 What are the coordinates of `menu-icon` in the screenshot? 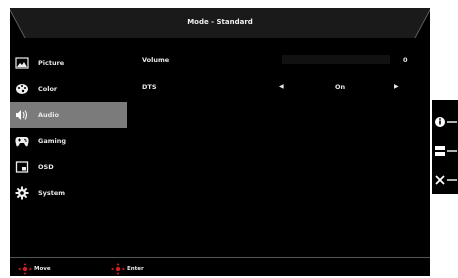 It's located at (446, 151).